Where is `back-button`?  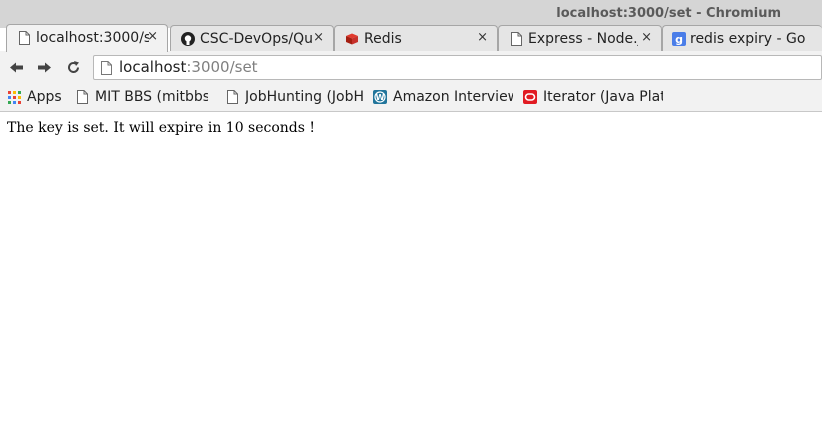
back-button is located at coordinates (16, 67).